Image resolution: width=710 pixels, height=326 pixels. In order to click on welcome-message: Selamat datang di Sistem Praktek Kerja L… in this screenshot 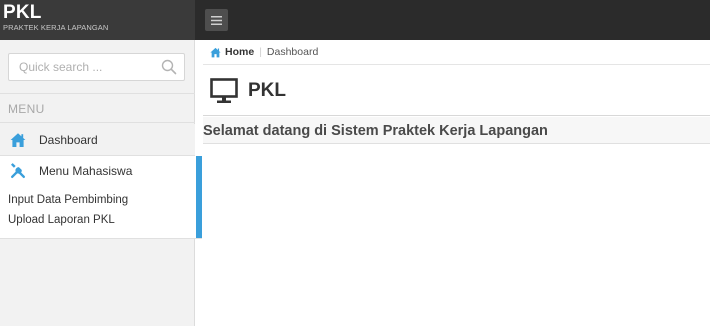, I will do `click(456, 130)`.